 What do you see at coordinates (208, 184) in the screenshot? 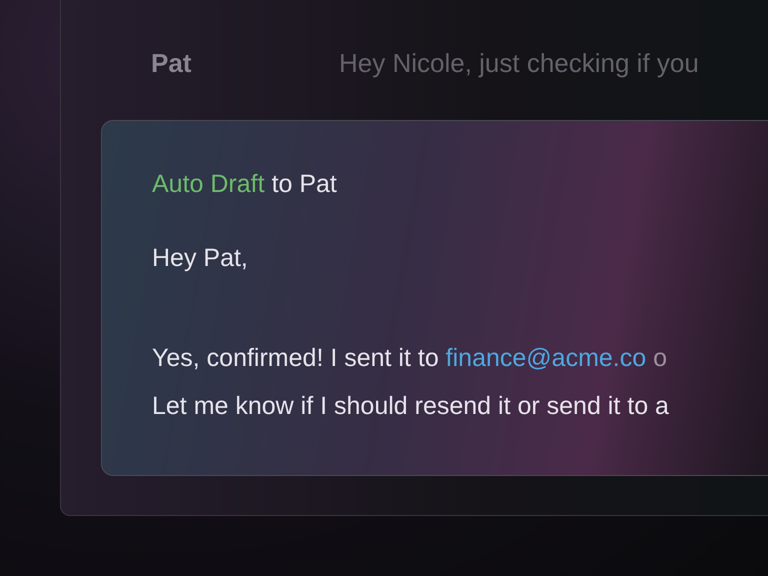
I see `draft-label: Auto Draft` at bounding box center [208, 184].